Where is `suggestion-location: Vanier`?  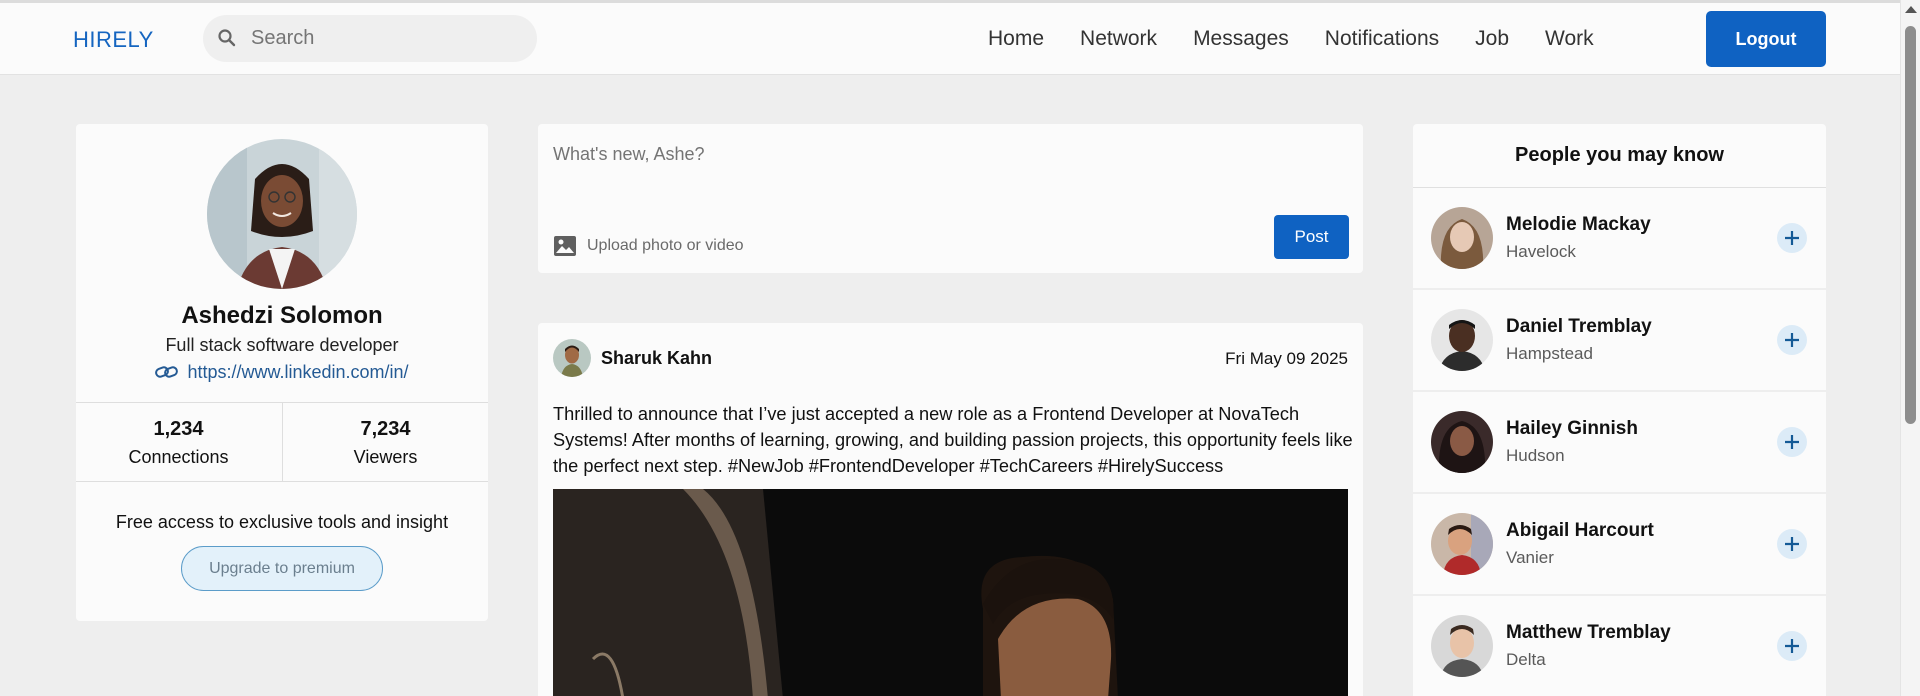 suggestion-location: Vanier is located at coordinates (1530, 557).